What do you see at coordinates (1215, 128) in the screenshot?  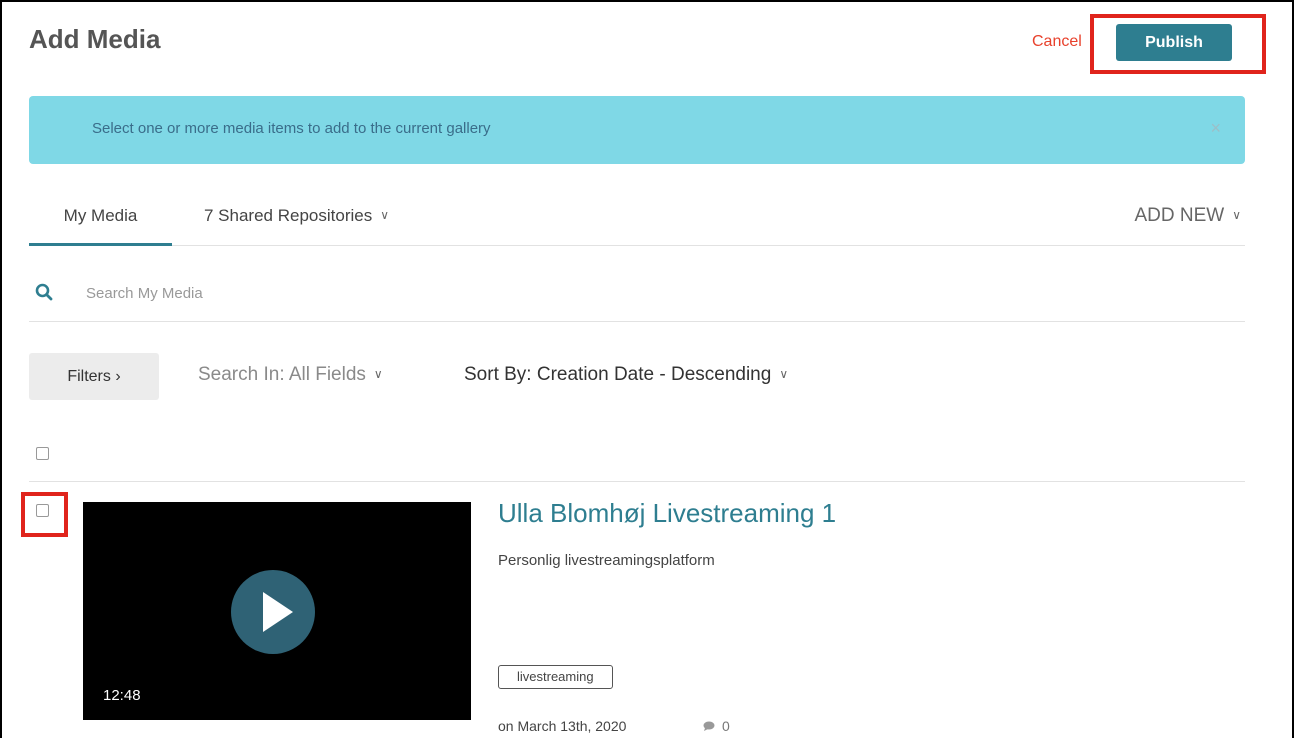 I see `close-icon: ×` at bounding box center [1215, 128].